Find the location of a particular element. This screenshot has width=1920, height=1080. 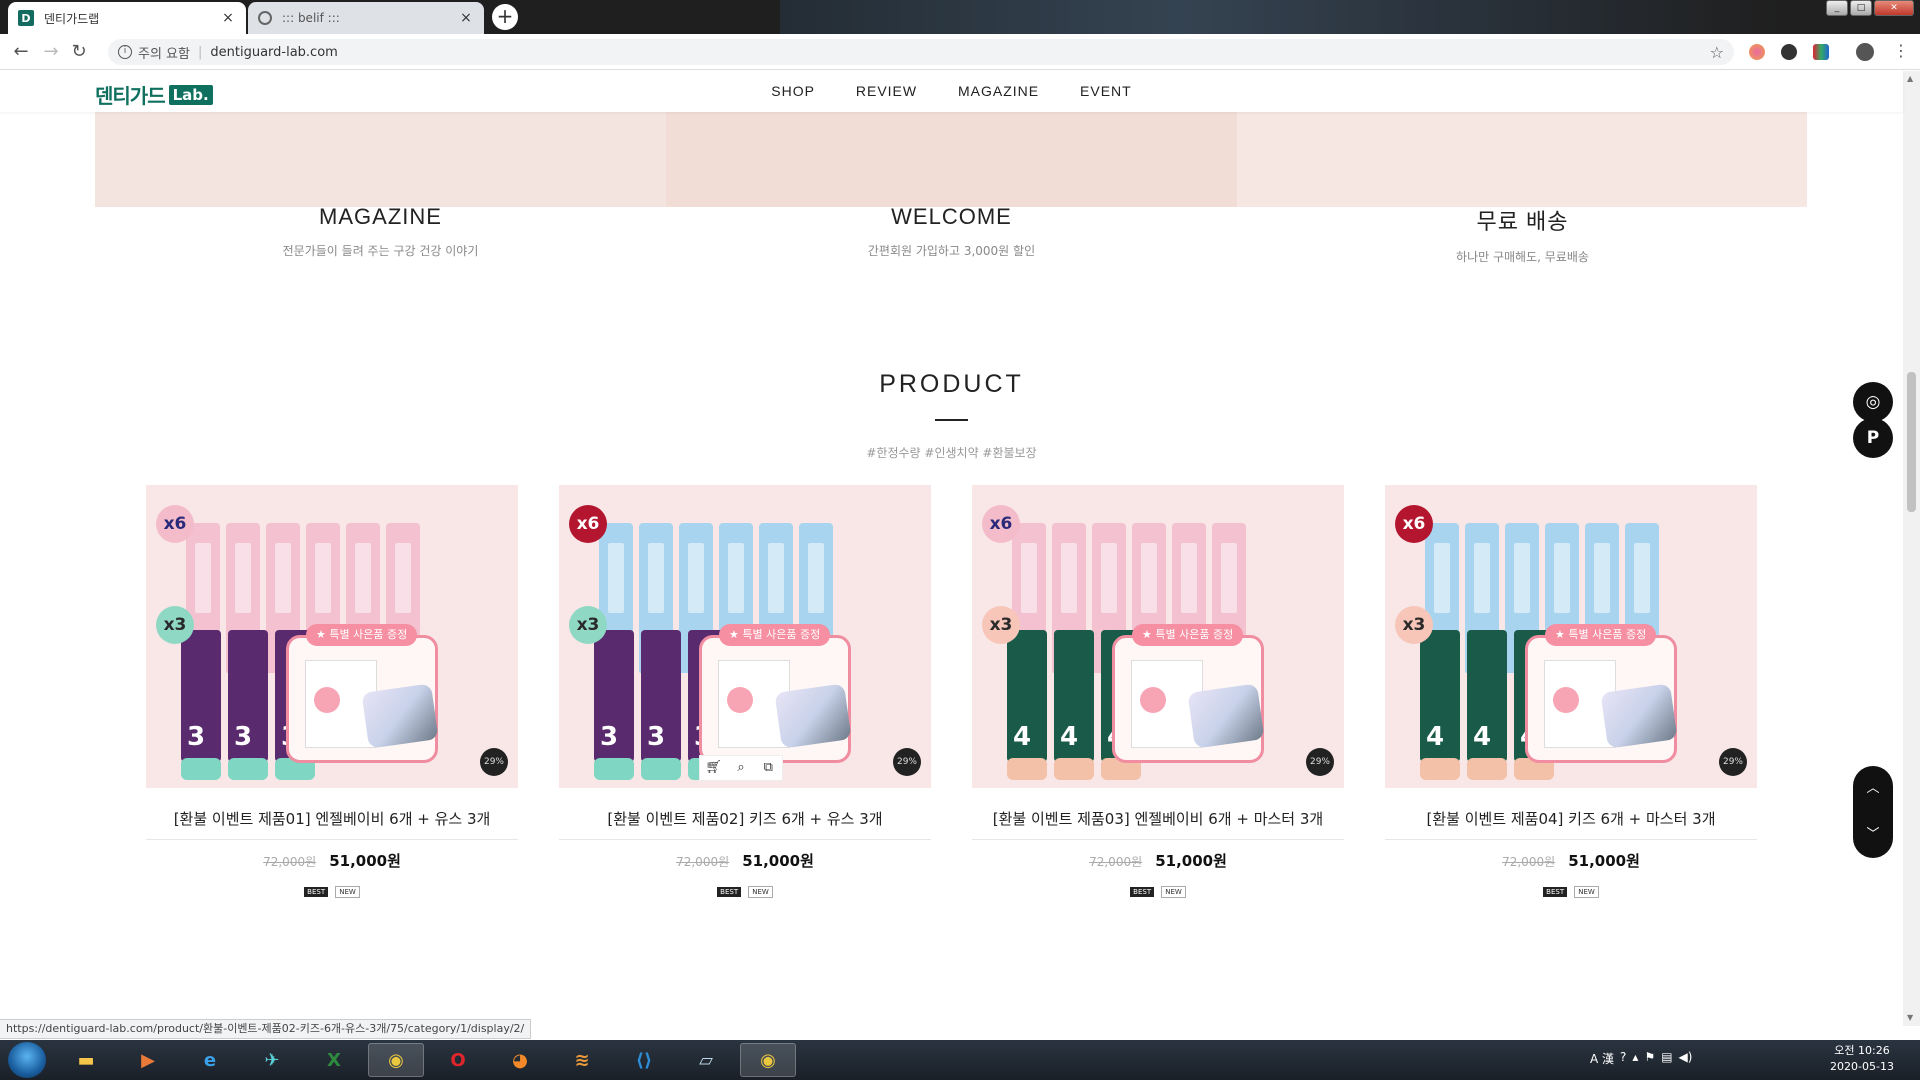

search-icon: ⌕ is located at coordinates (740, 768).